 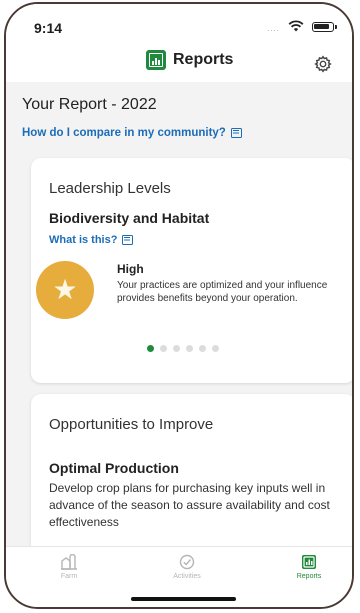 I want to click on card-title: Opportunities to Improve, so click(x=131, y=424).